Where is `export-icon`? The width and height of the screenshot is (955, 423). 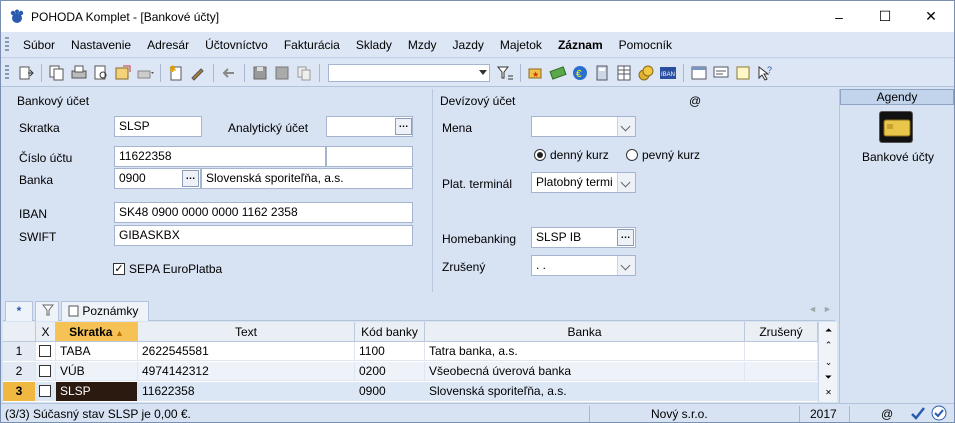 export-icon is located at coordinates (123, 73).